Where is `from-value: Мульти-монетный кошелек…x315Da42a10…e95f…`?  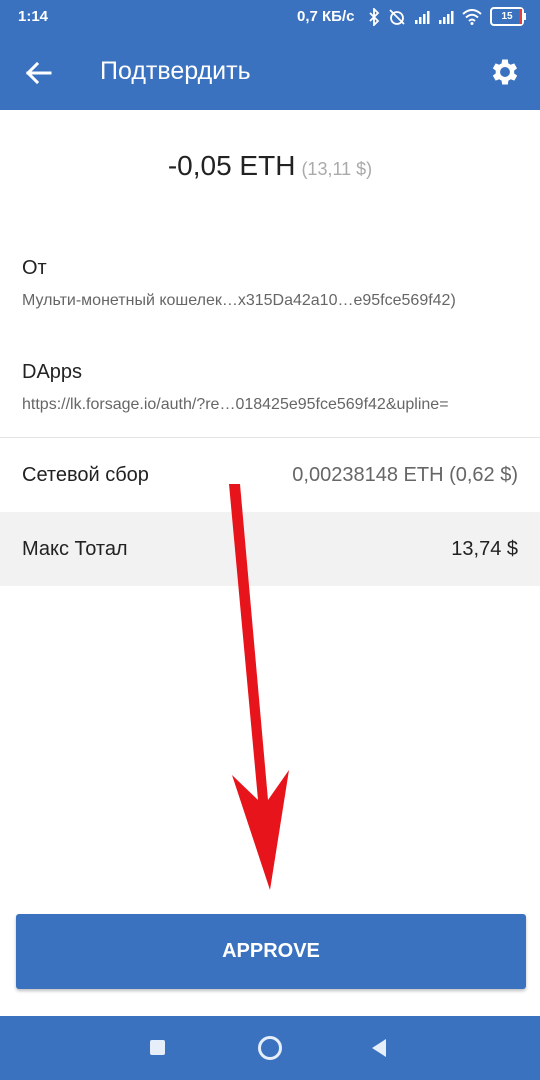 from-value: Мульти-монетный кошелек…x315Da42a10…e95f… is located at coordinates (239, 300).